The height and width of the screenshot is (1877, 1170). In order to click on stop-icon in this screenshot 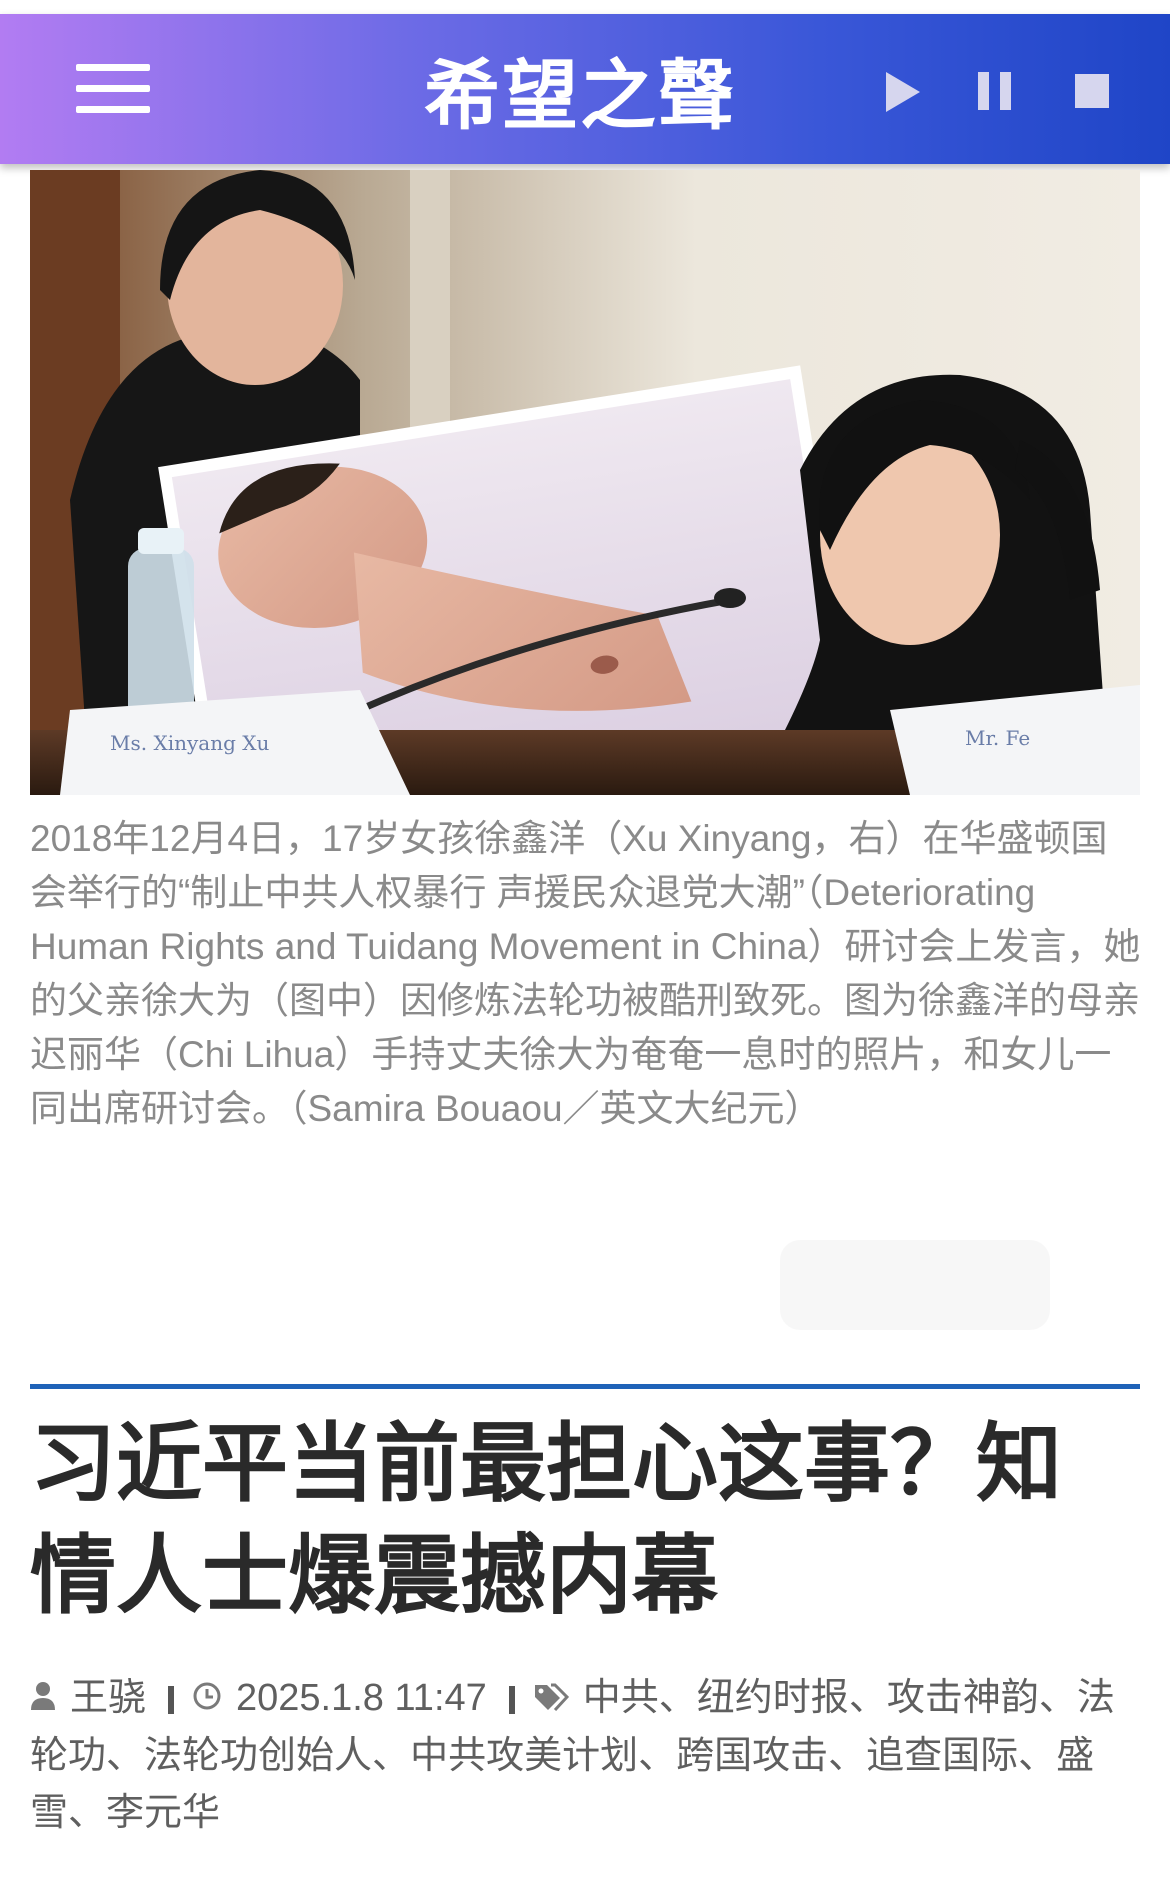, I will do `click(1095, 92)`.